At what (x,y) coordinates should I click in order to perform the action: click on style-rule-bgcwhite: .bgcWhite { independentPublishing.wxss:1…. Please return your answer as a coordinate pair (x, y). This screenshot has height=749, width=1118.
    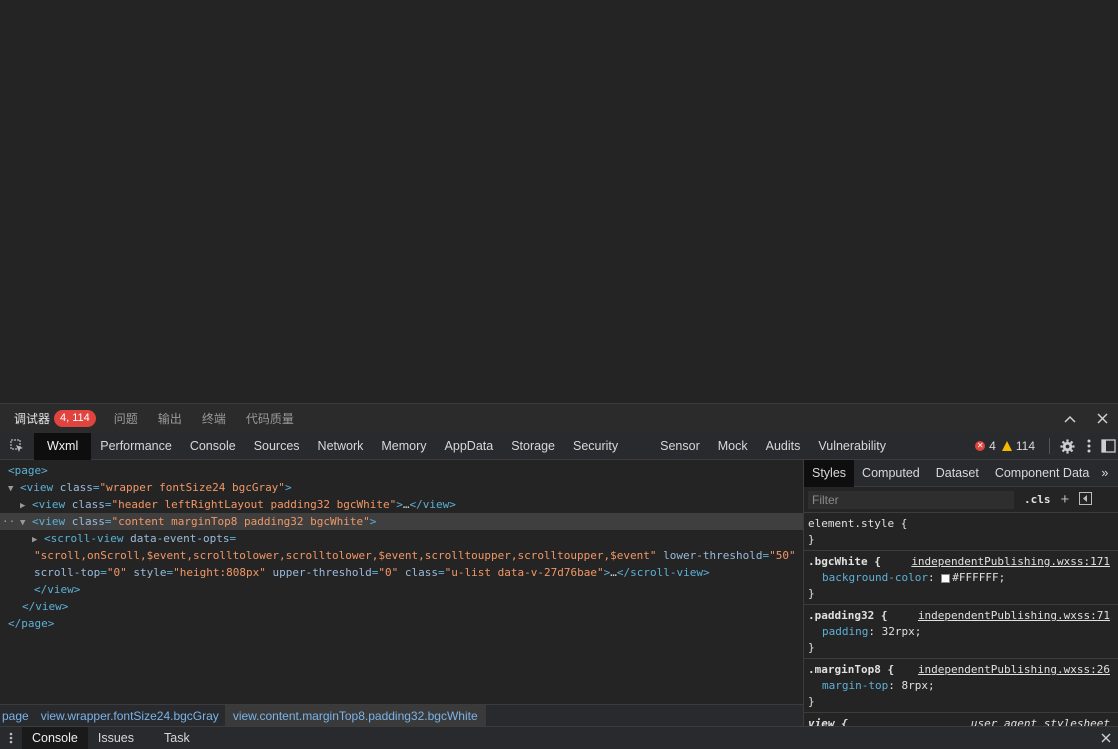
    Looking at the image, I should click on (961, 578).